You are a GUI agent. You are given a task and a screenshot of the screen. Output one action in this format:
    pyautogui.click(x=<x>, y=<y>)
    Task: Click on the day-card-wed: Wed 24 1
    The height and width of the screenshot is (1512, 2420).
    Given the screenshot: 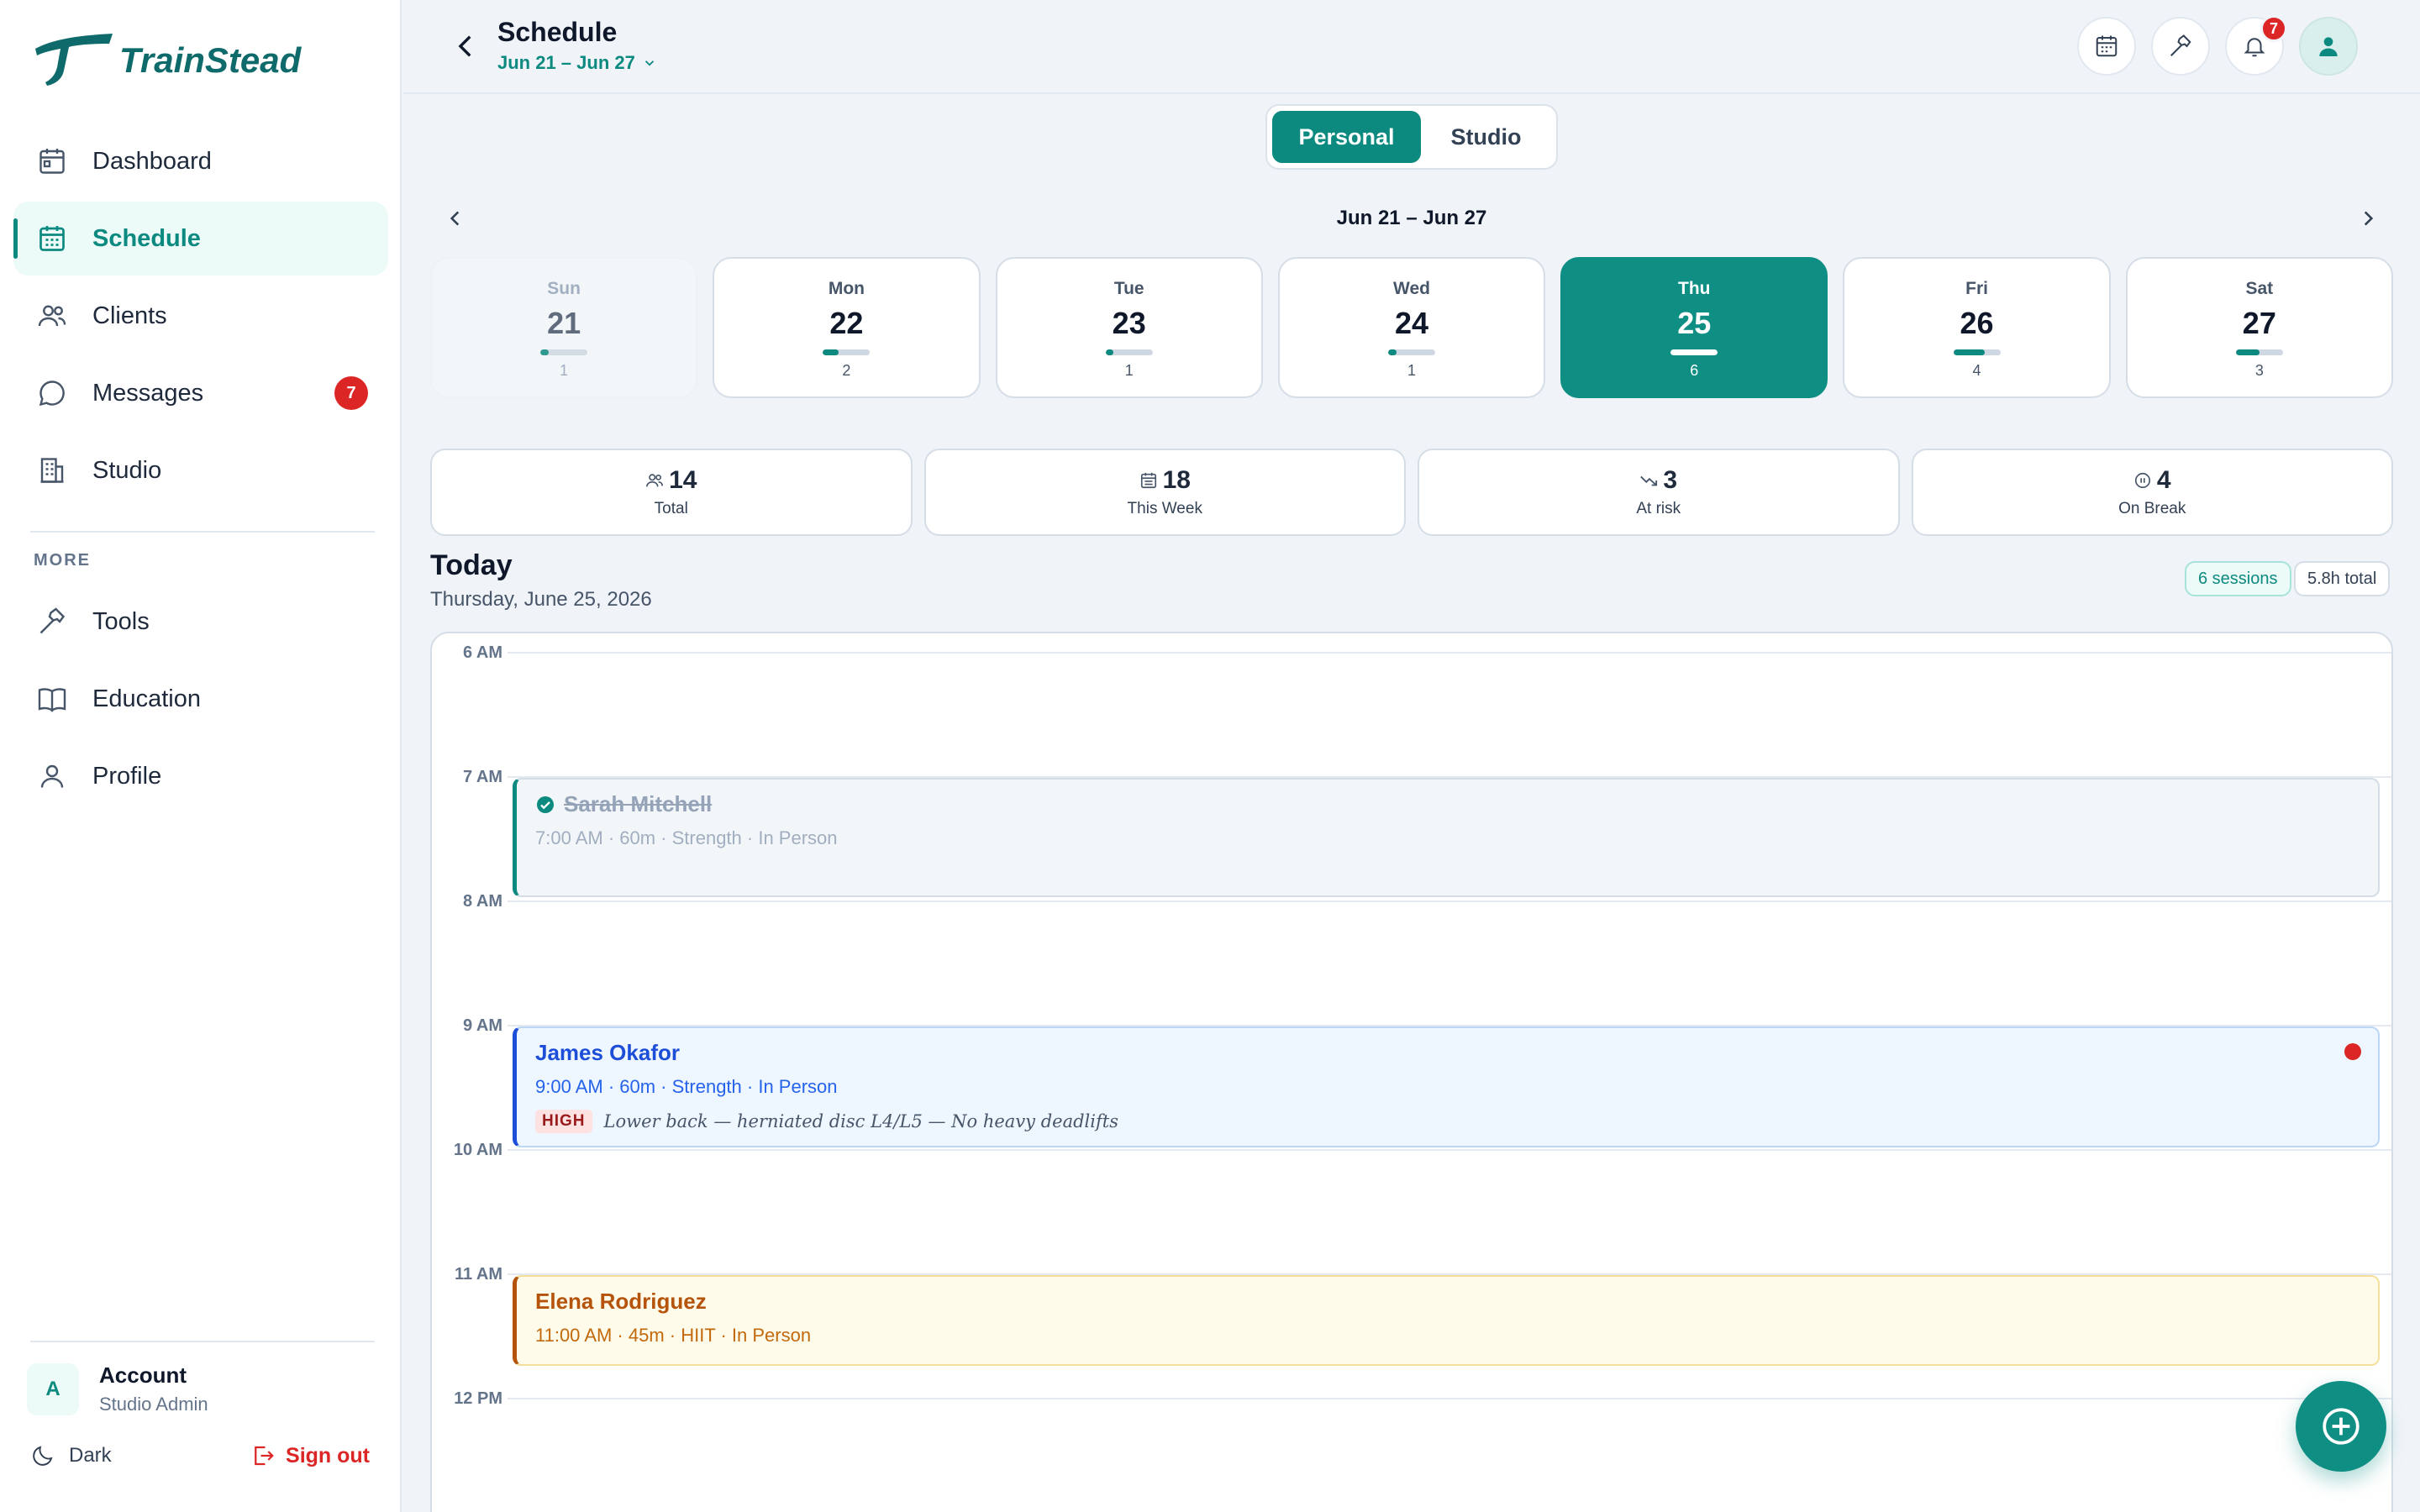 What is the action you would take?
    pyautogui.click(x=1411, y=327)
    